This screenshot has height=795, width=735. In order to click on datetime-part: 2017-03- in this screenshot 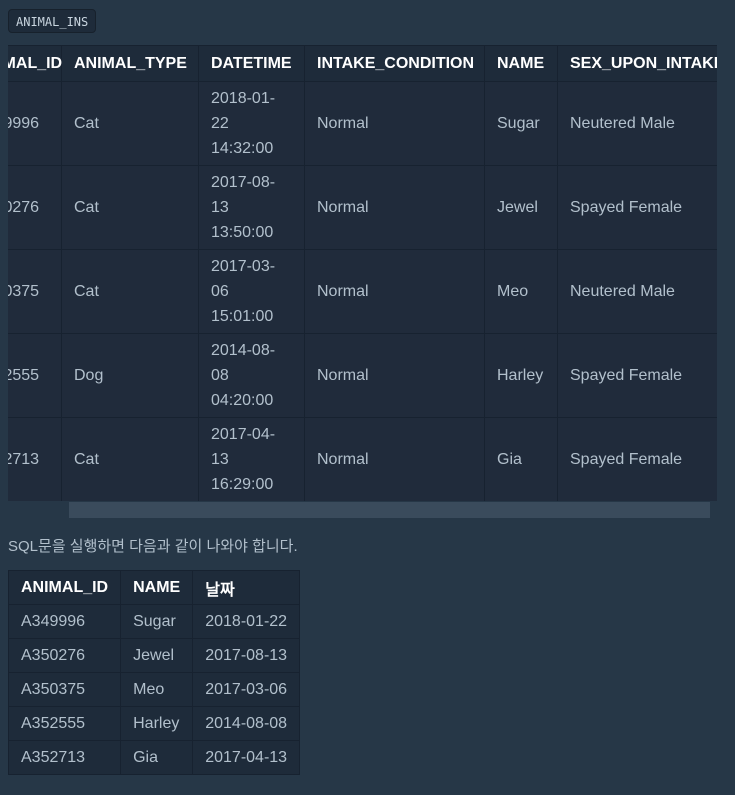, I will do `click(243, 266)`.